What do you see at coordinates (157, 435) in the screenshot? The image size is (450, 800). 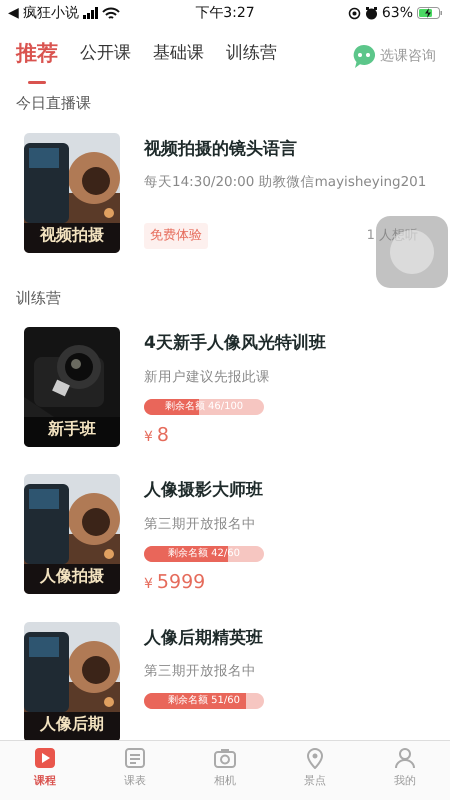 I see `price-label: ¥ 8` at bounding box center [157, 435].